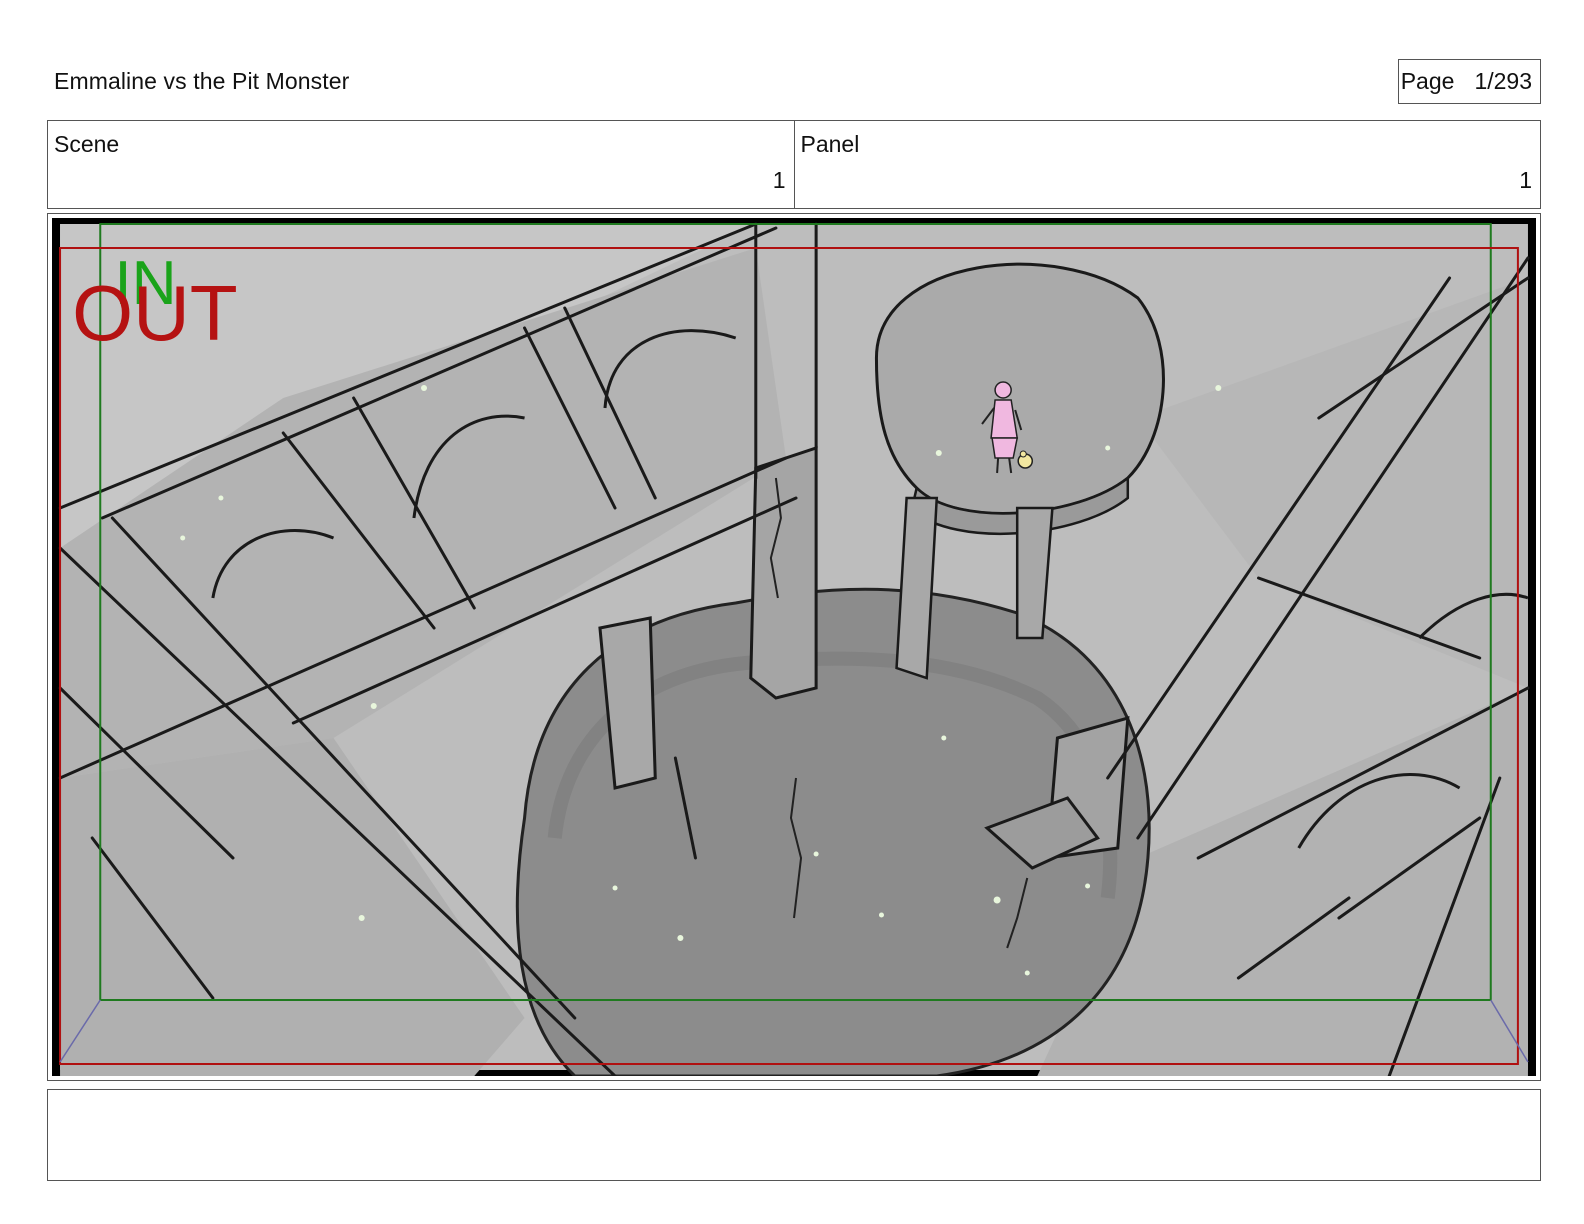 This screenshot has height=1224, width=1584. I want to click on center-pillar, so click(783, 572).